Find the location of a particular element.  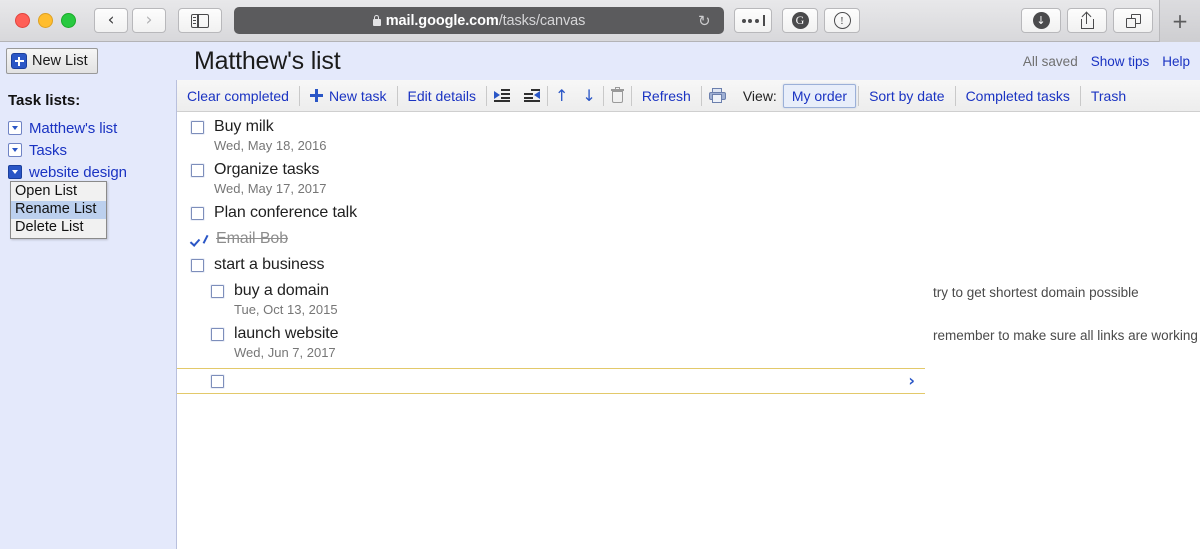

task-main: Buy milk Wed, May 18, 2016 is located at coordinates (549, 133).